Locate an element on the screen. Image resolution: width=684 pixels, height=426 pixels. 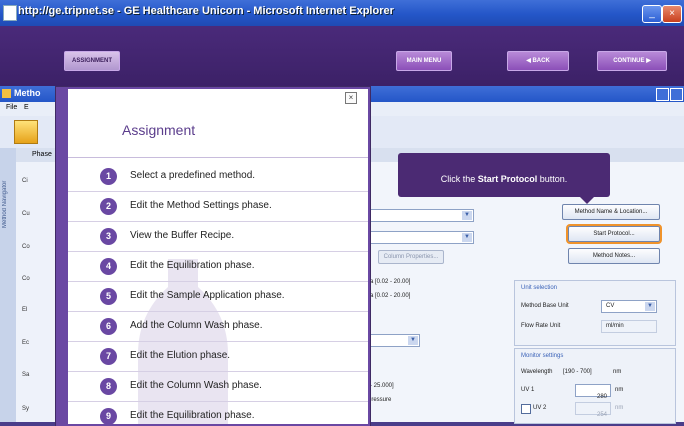
step-number-badge: 4 is located at coordinates (108, 266).